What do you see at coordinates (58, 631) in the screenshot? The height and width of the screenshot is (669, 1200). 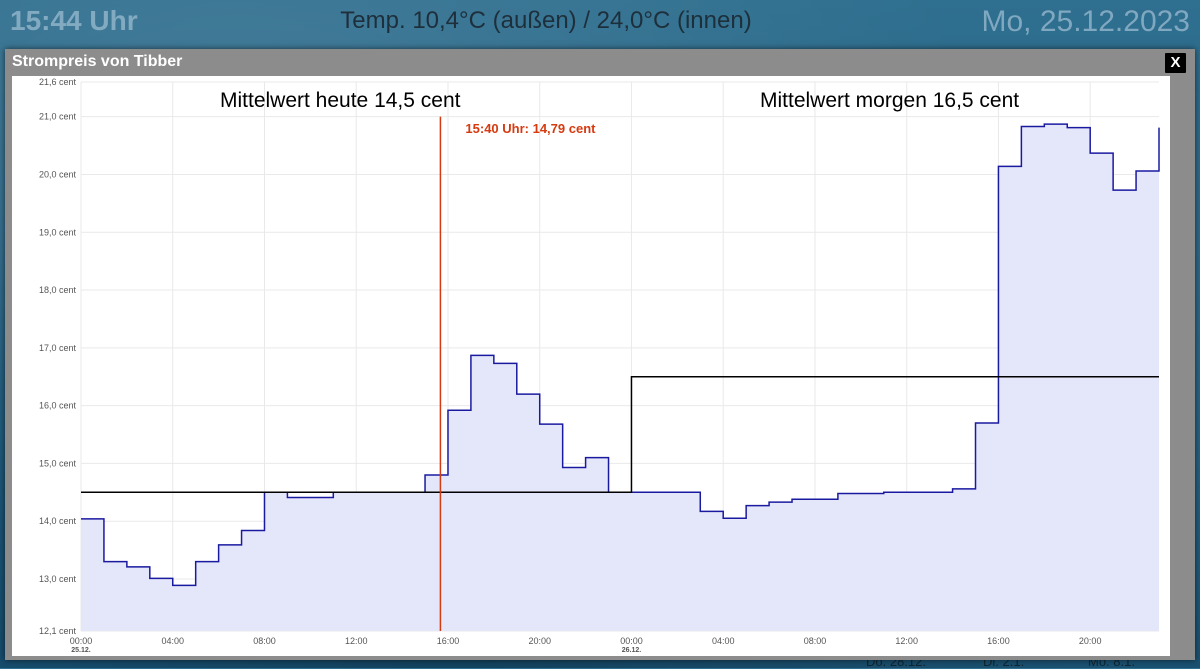 I see `y-tick-label: 12,1 cent` at bounding box center [58, 631].